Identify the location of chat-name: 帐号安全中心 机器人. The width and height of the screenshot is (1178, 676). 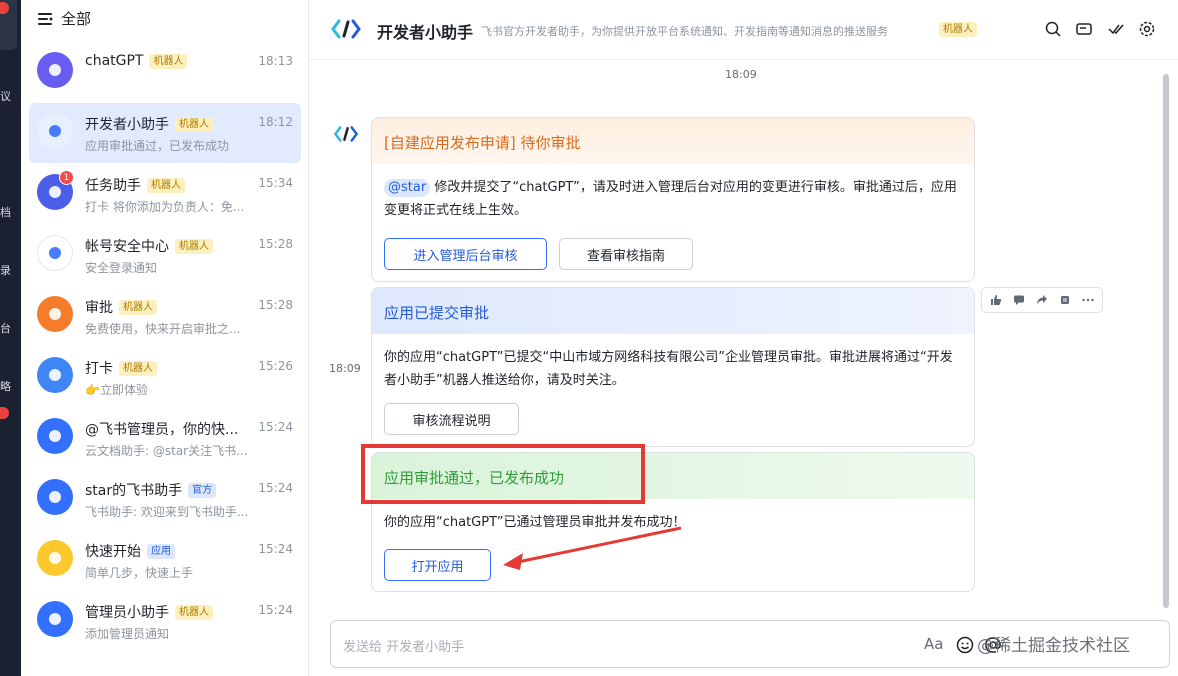
(149, 246).